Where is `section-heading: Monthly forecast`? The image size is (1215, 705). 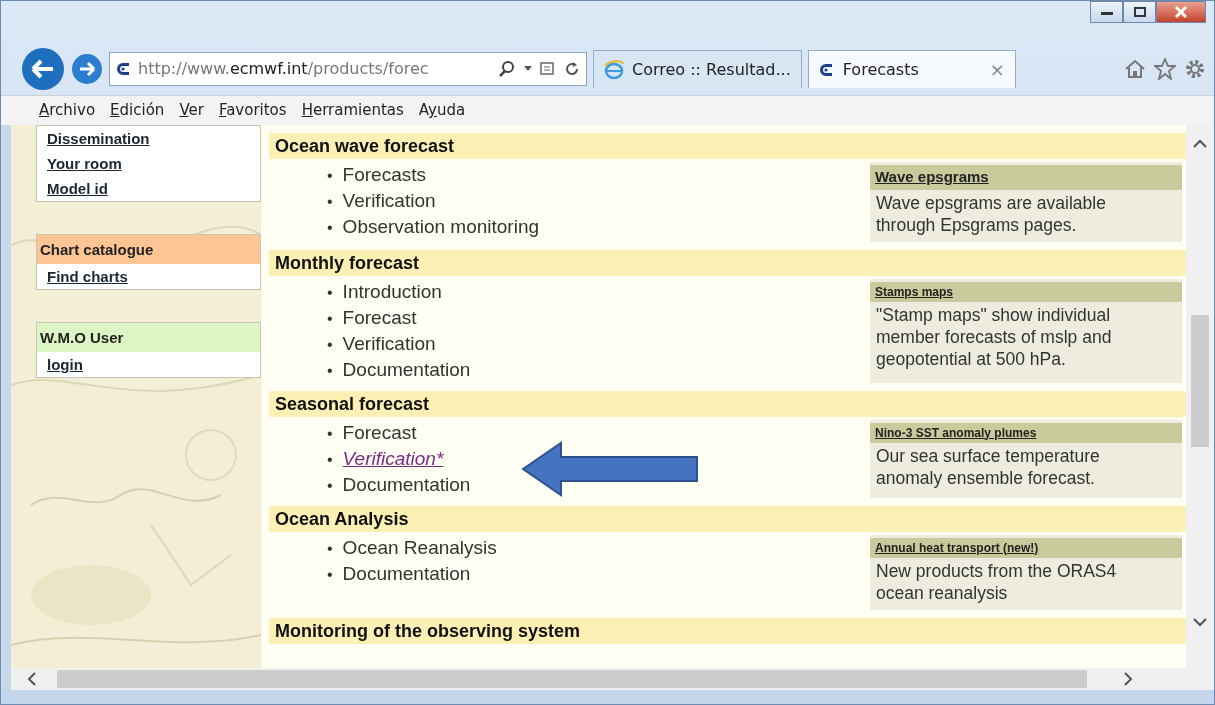 section-heading: Monthly forecast is located at coordinates (727, 262).